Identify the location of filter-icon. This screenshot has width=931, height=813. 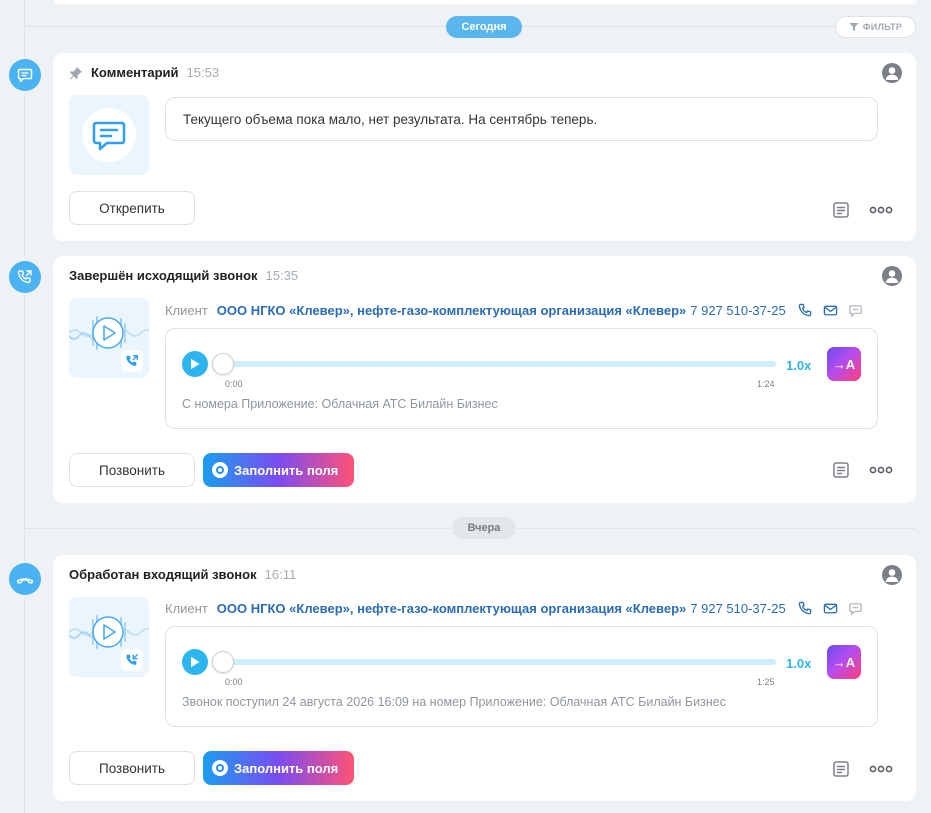
(854, 27).